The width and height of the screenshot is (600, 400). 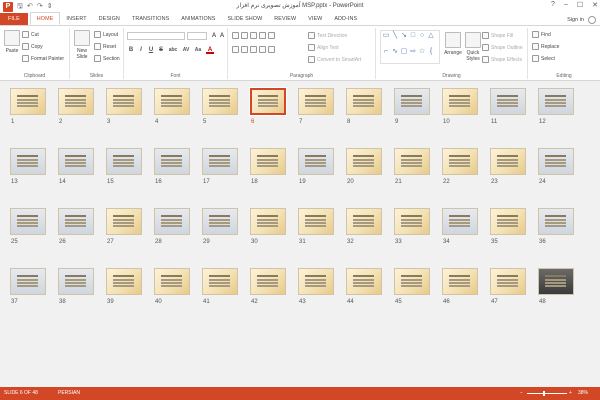 I want to click on change-case-button: Aa, so click(x=198, y=50).